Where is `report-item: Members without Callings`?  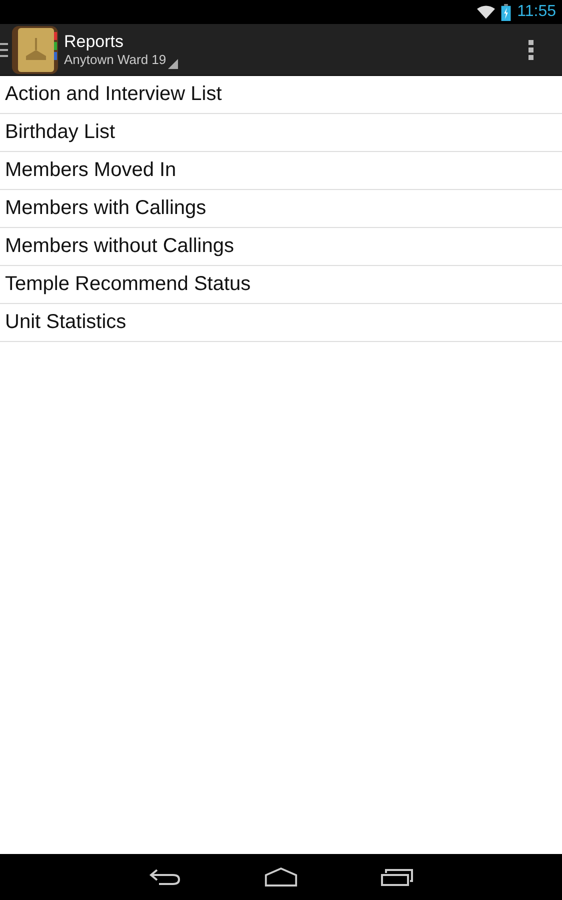 report-item: Members without Callings is located at coordinates (281, 247).